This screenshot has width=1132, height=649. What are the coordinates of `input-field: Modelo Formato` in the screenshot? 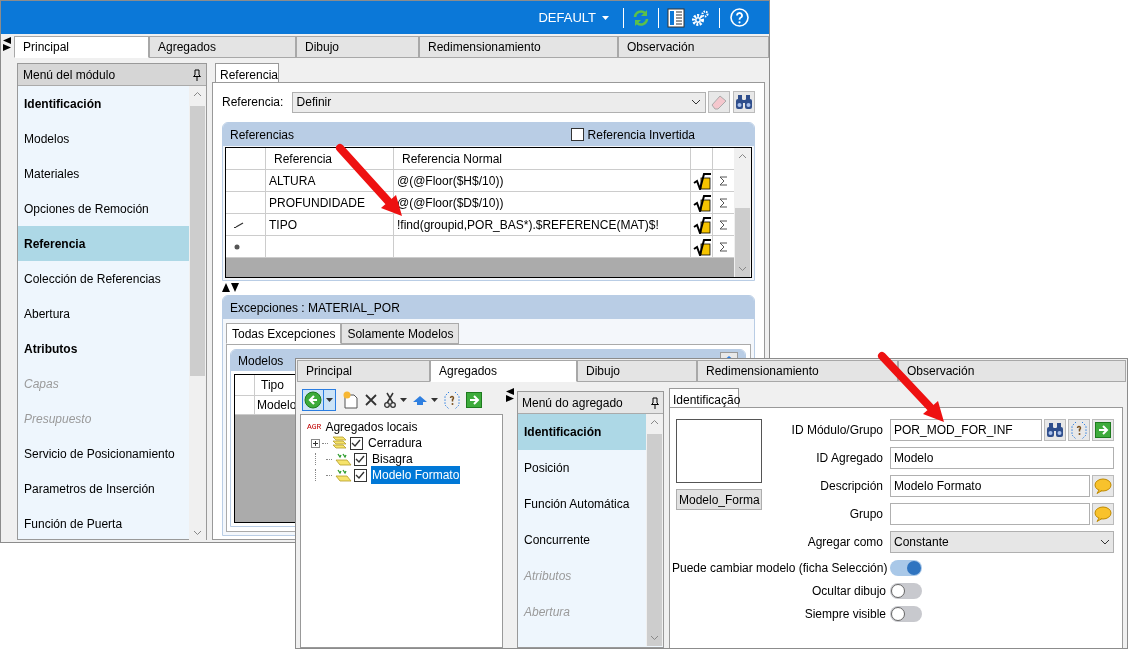 It's located at (990, 486).